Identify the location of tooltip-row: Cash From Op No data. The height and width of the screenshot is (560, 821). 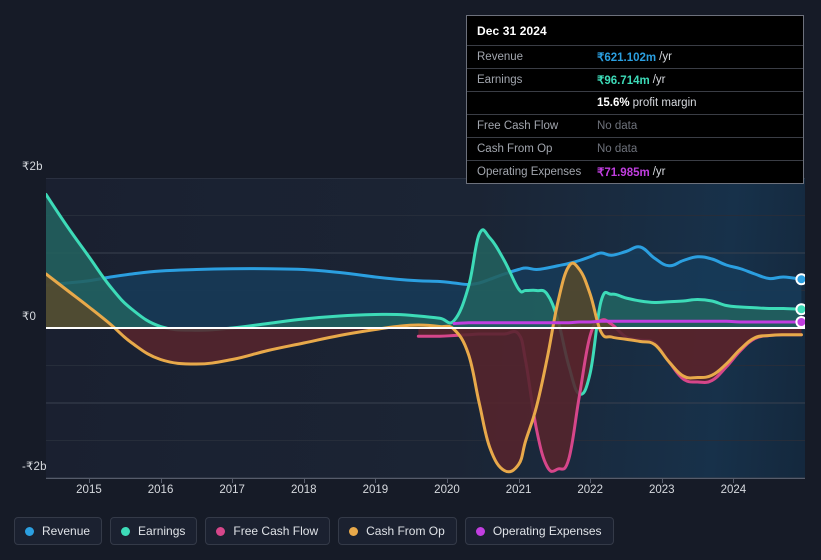
(635, 148).